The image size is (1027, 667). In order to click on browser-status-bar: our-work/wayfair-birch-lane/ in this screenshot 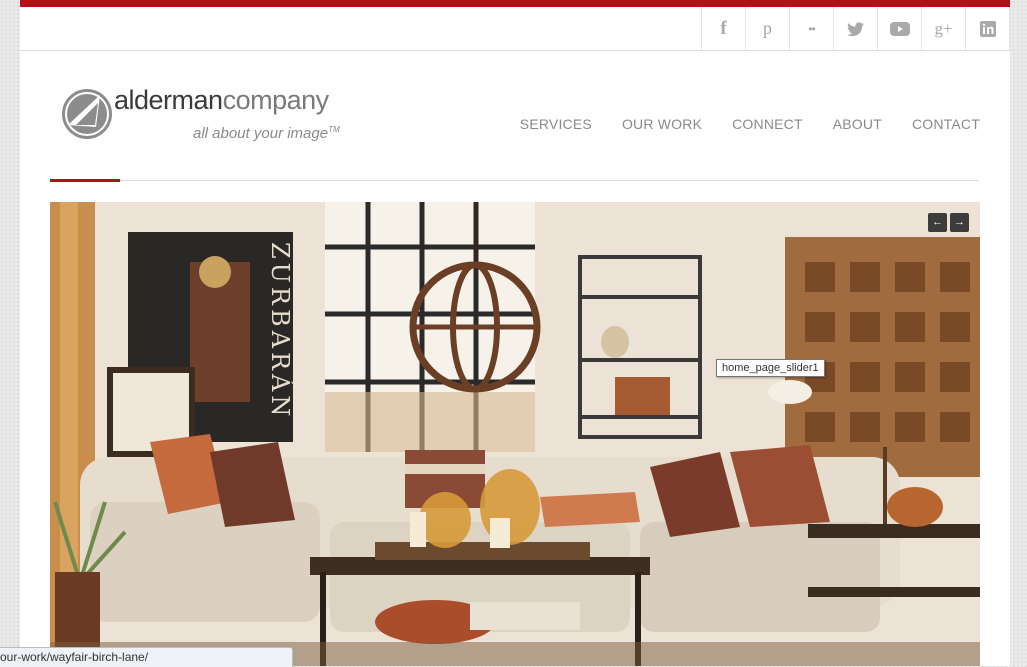, I will do `click(146, 657)`.